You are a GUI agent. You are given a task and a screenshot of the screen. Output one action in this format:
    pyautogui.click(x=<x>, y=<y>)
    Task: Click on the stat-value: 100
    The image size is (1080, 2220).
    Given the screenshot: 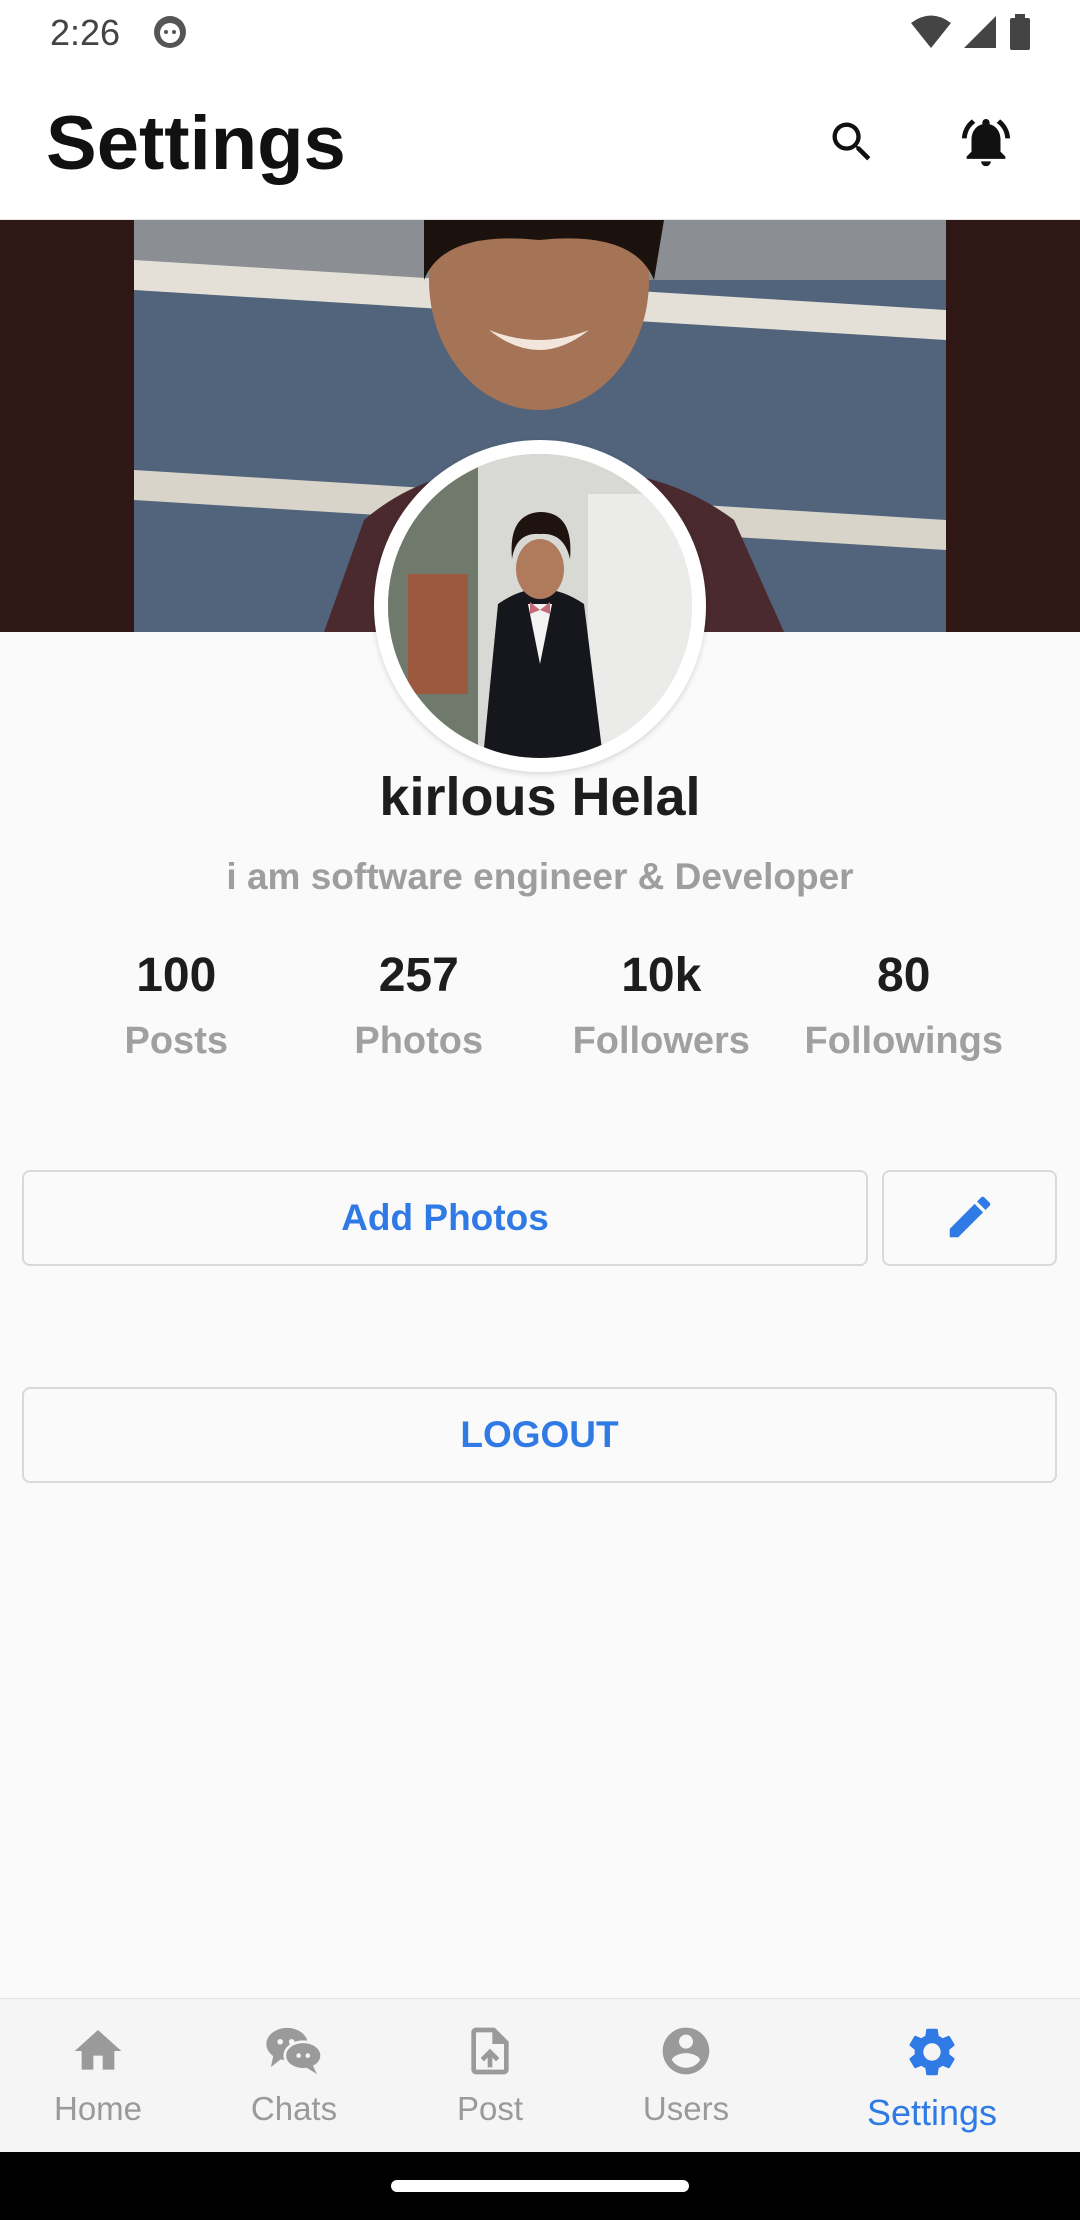 What is the action you would take?
    pyautogui.click(x=176, y=975)
    